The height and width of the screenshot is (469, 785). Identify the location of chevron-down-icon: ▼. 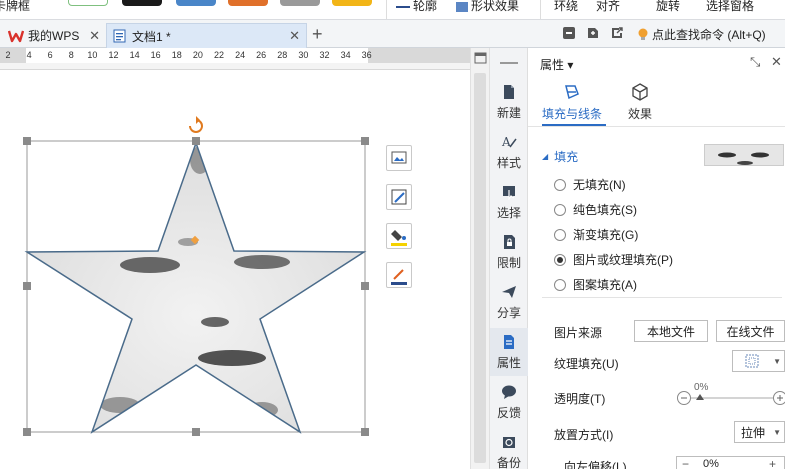
(777, 361).